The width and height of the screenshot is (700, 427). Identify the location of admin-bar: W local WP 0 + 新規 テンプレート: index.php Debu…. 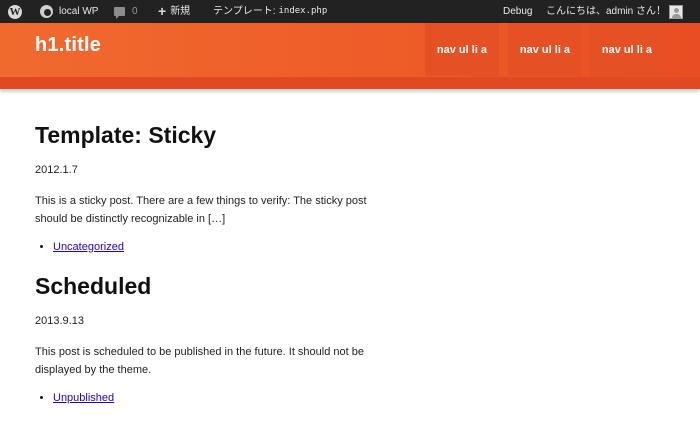
(350, 11).